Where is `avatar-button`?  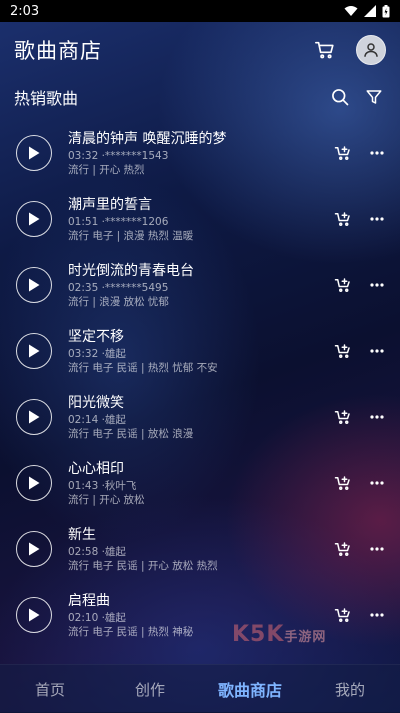 avatar-button is located at coordinates (371, 50).